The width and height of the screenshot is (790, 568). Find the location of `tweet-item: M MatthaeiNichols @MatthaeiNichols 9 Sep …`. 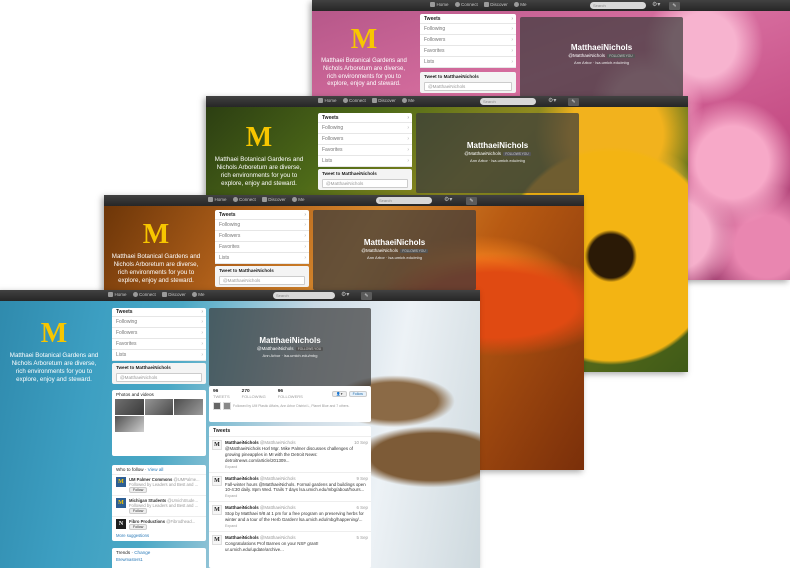

tweet-item: M MatthaeiNichols @MatthaeiNichols 9 Sep … is located at coordinates (290, 486).